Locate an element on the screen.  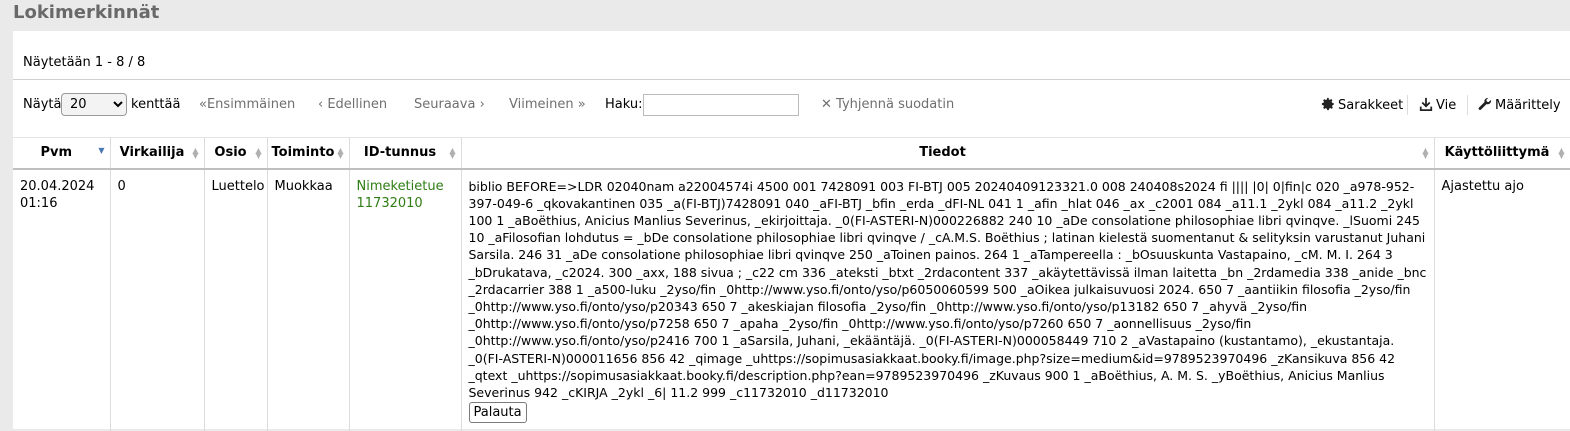
column-header-info: Tiedot ▲ ▼ is located at coordinates (948, 153).